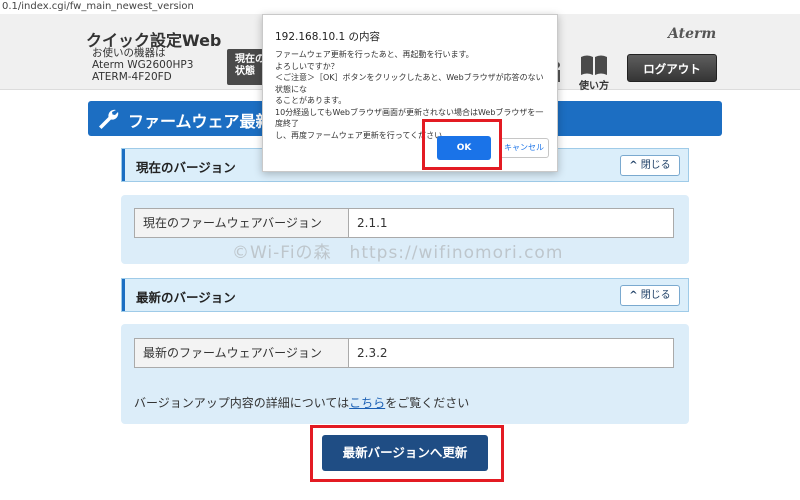 This screenshot has width=800, height=500. Describe the element at coordinates (594, 86) in the screenshot. I see `nav-usage-label: 使い方` at that location.